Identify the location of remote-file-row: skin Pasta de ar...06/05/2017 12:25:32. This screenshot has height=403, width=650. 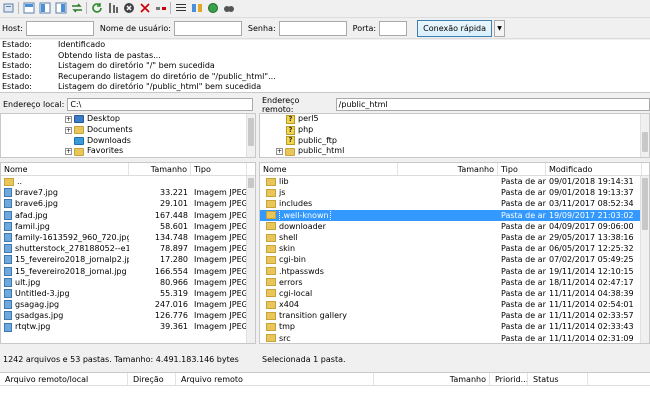
(454, 248).